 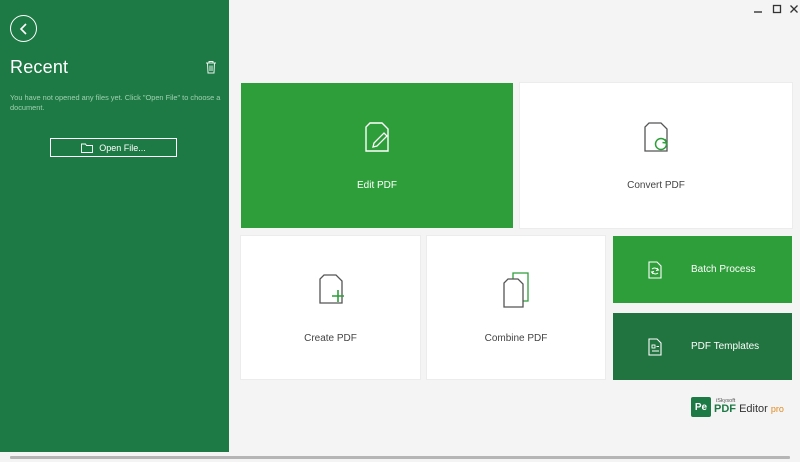 What do you see at coordinates (516, 290) in the screenshot?
I see `combine-documents-icon` at bounding box center [516, 290].